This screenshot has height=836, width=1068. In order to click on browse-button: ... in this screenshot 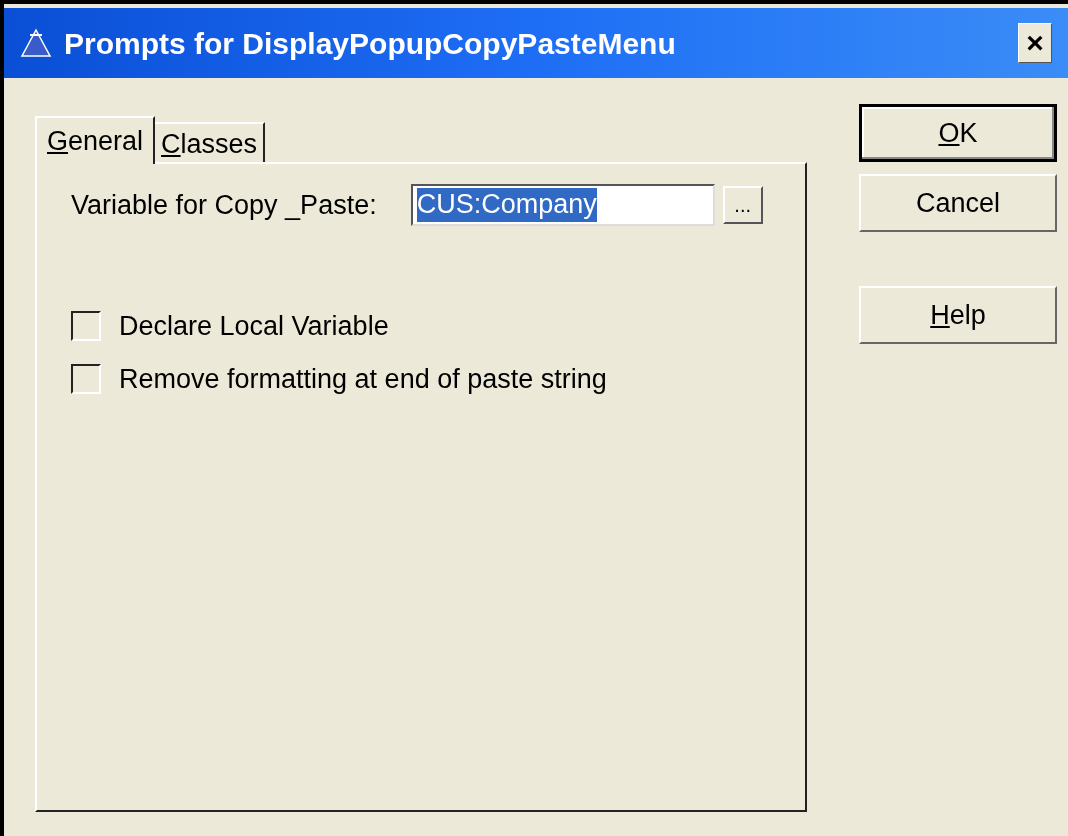, I will do `click(742, 205)`.